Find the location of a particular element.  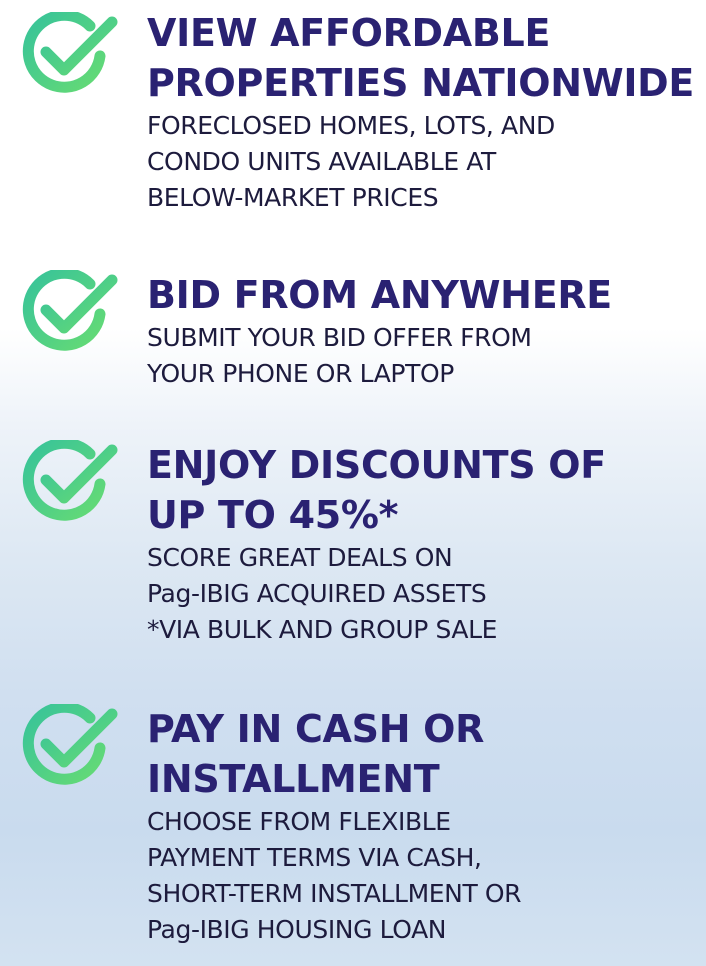

feature-description-line: CHOOSE FROM FLEXIBLE is located at coordinates (299, 821).